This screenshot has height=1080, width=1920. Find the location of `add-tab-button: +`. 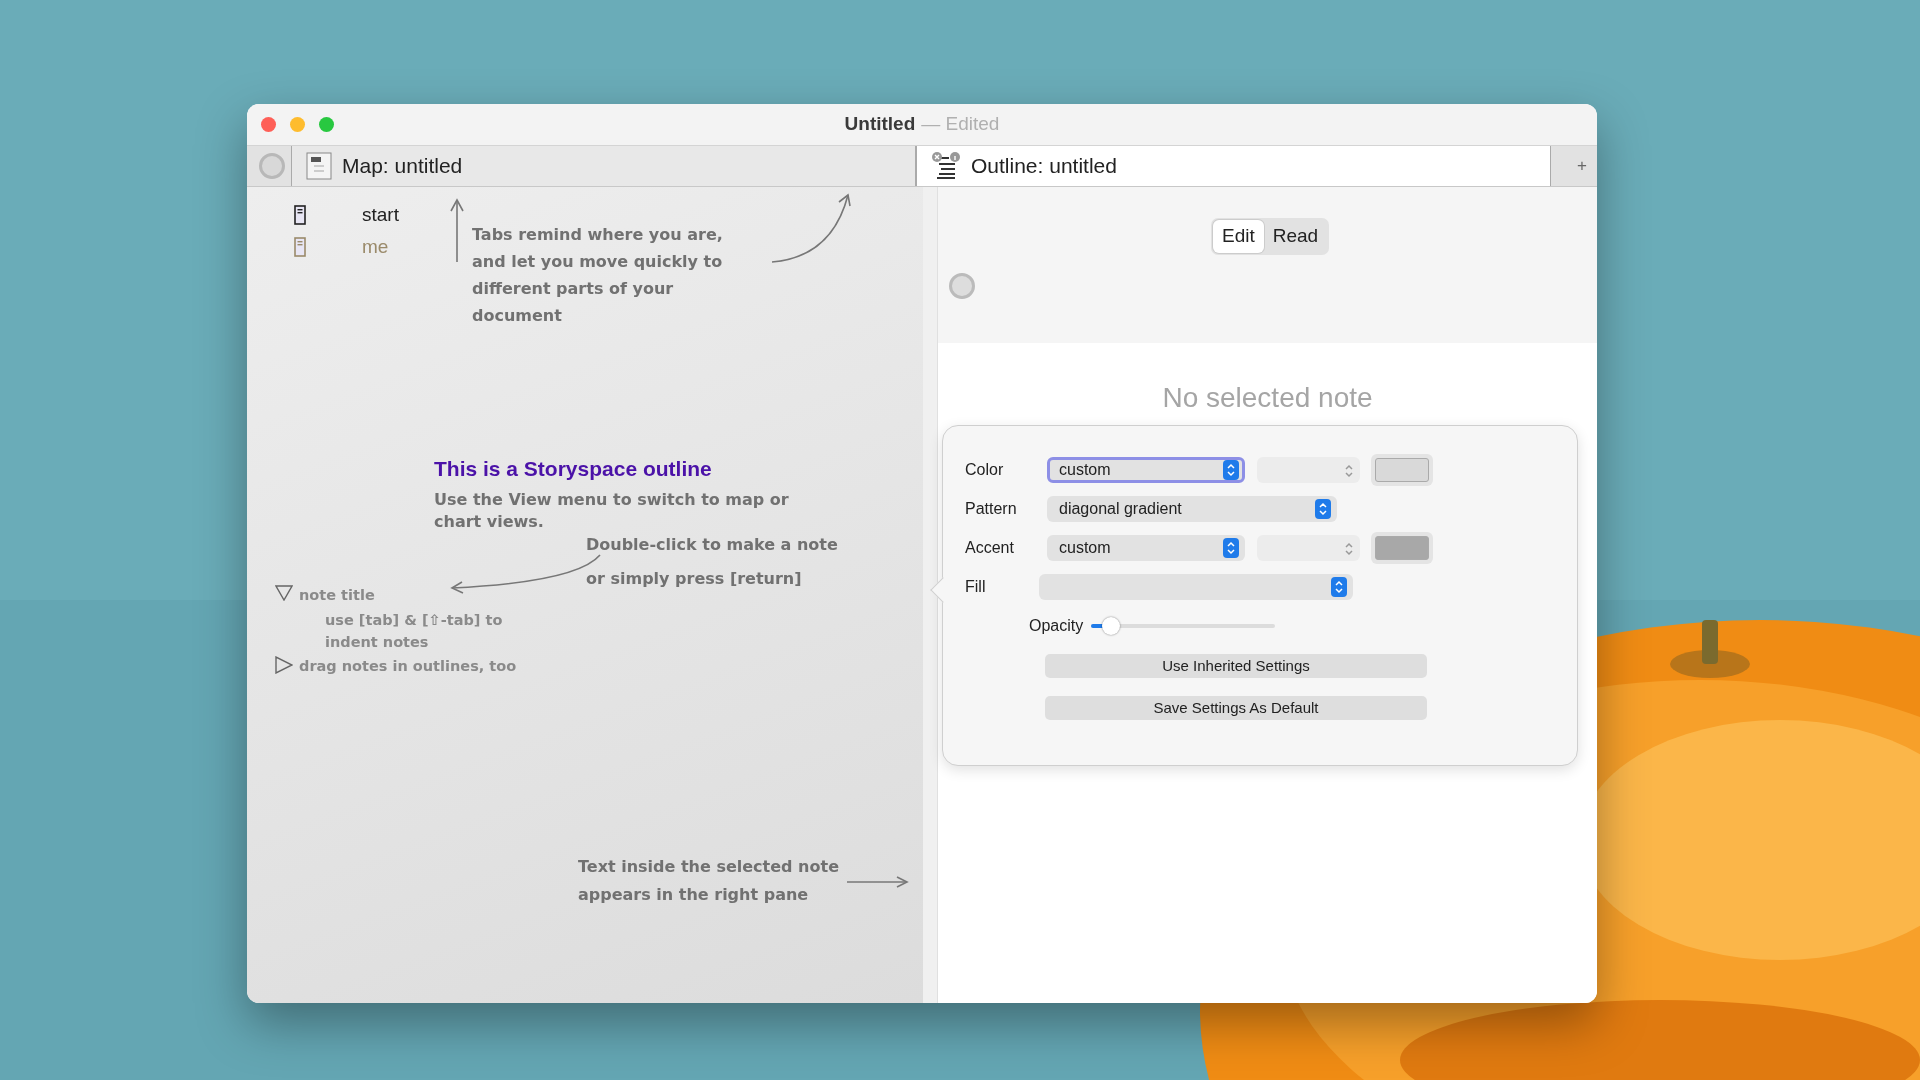

add-tab-button: + is located at coordinates (1582, 166).